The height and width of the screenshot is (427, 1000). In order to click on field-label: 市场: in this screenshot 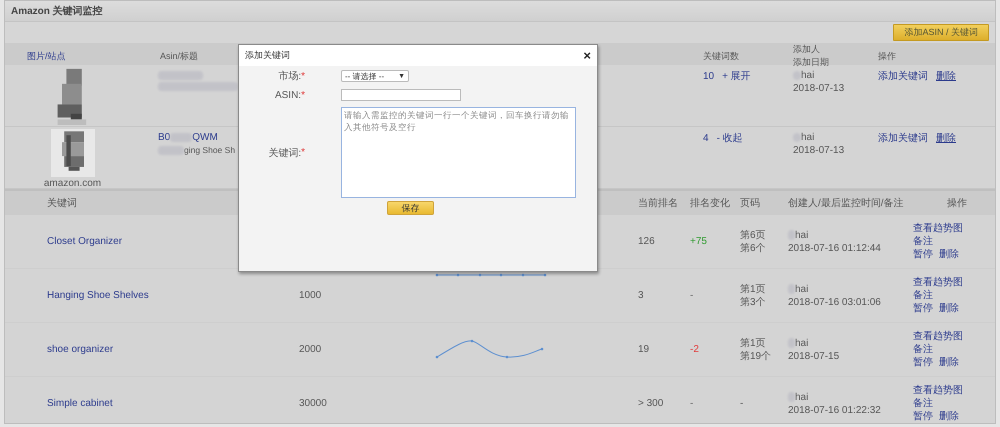, I will do `click(290, 76)`.